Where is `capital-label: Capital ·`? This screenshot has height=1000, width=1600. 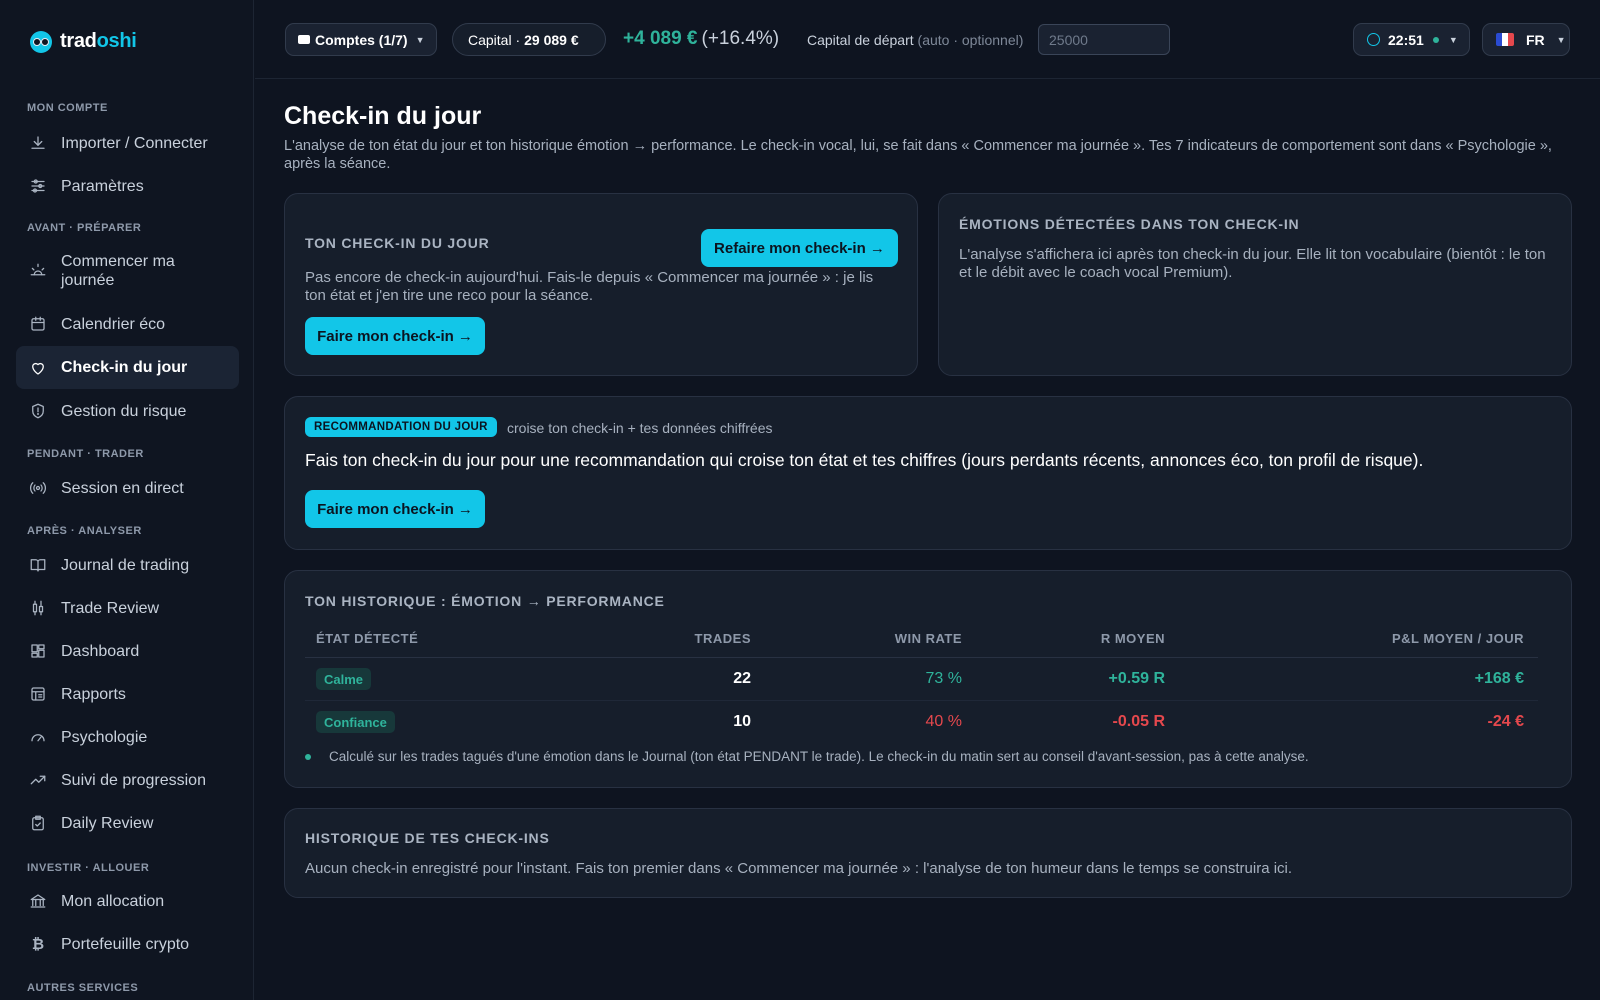 capital-label: Capital · is located at coordinates (494, 39).